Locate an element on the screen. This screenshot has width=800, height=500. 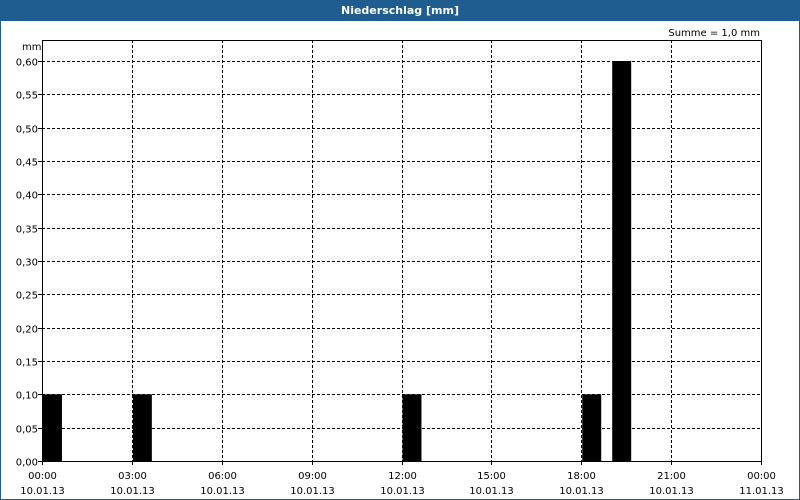
y-tick-label: 0,50 is located at coordinates (27, 130).